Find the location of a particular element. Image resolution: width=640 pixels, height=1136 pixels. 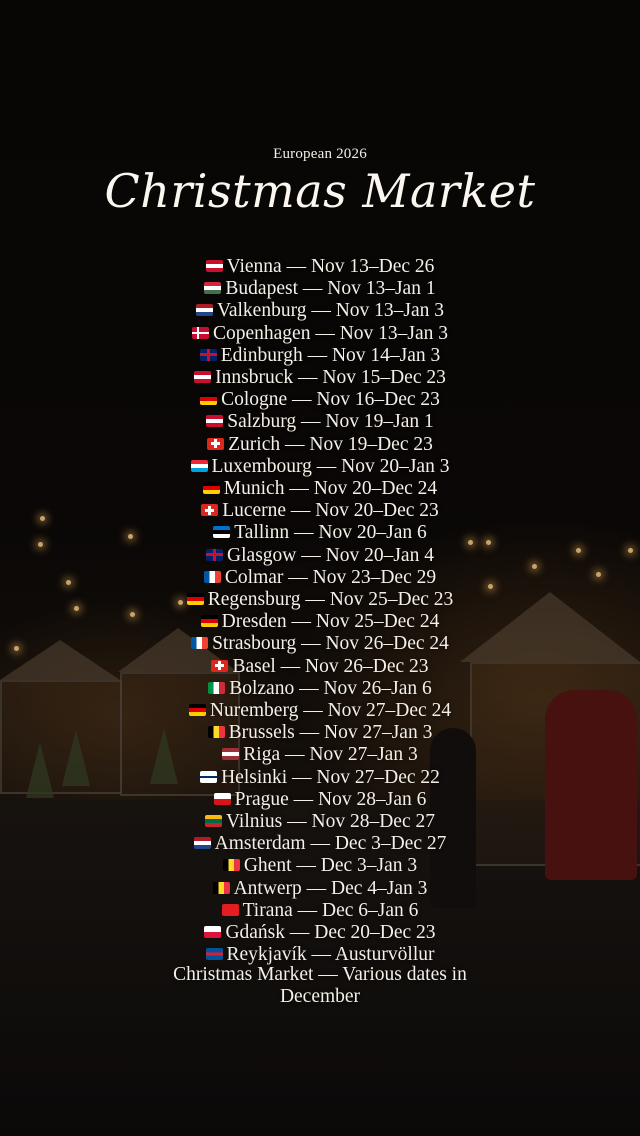

market-item: Lucerne — Nov 20–Dec 23 is located at coordinates (320, 511).